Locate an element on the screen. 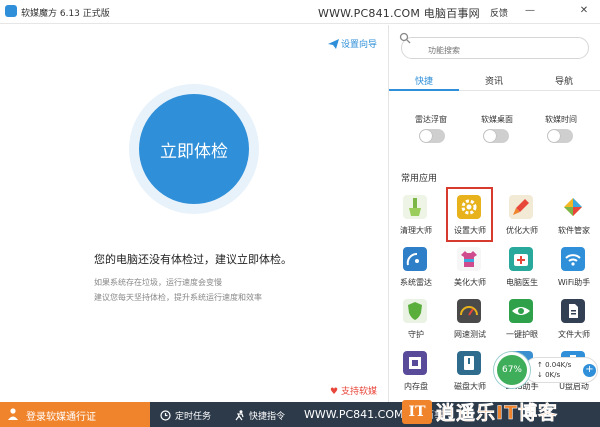 The width and height of the screenshot is (600, 427). app-logo-icon is located at coordinates (11, 11).